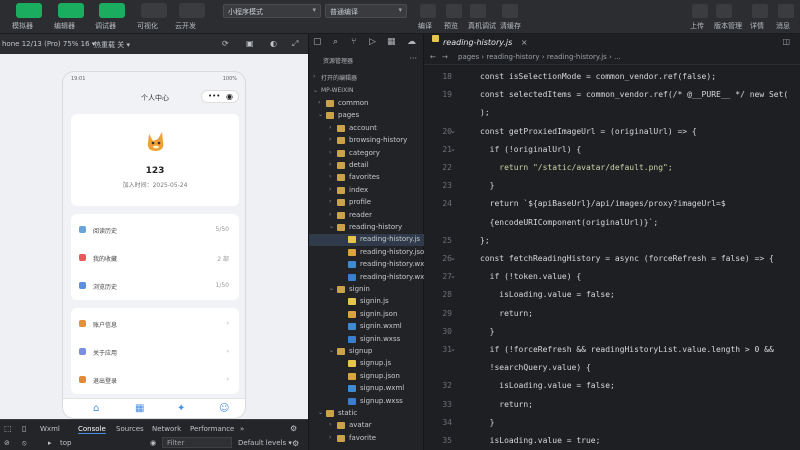  I want to click on menu-item: 退出登录 ›, so click(155, 380).